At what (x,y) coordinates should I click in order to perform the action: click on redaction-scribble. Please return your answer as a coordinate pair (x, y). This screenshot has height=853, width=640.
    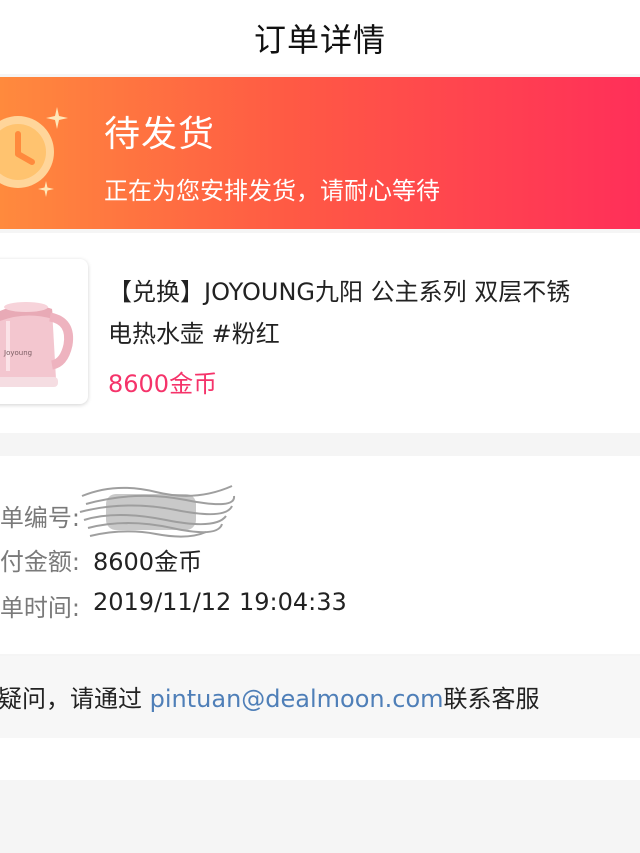
    Looking at the image, I should click on (157, 511).